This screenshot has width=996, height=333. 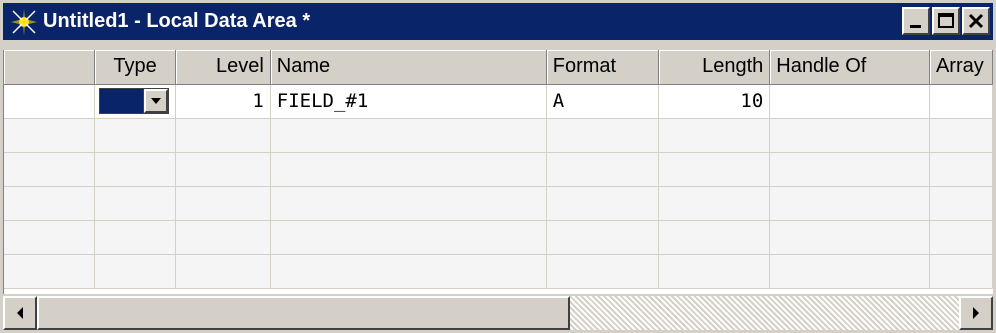 I want to click on length-cell: 10, so click(x=714, y=101).